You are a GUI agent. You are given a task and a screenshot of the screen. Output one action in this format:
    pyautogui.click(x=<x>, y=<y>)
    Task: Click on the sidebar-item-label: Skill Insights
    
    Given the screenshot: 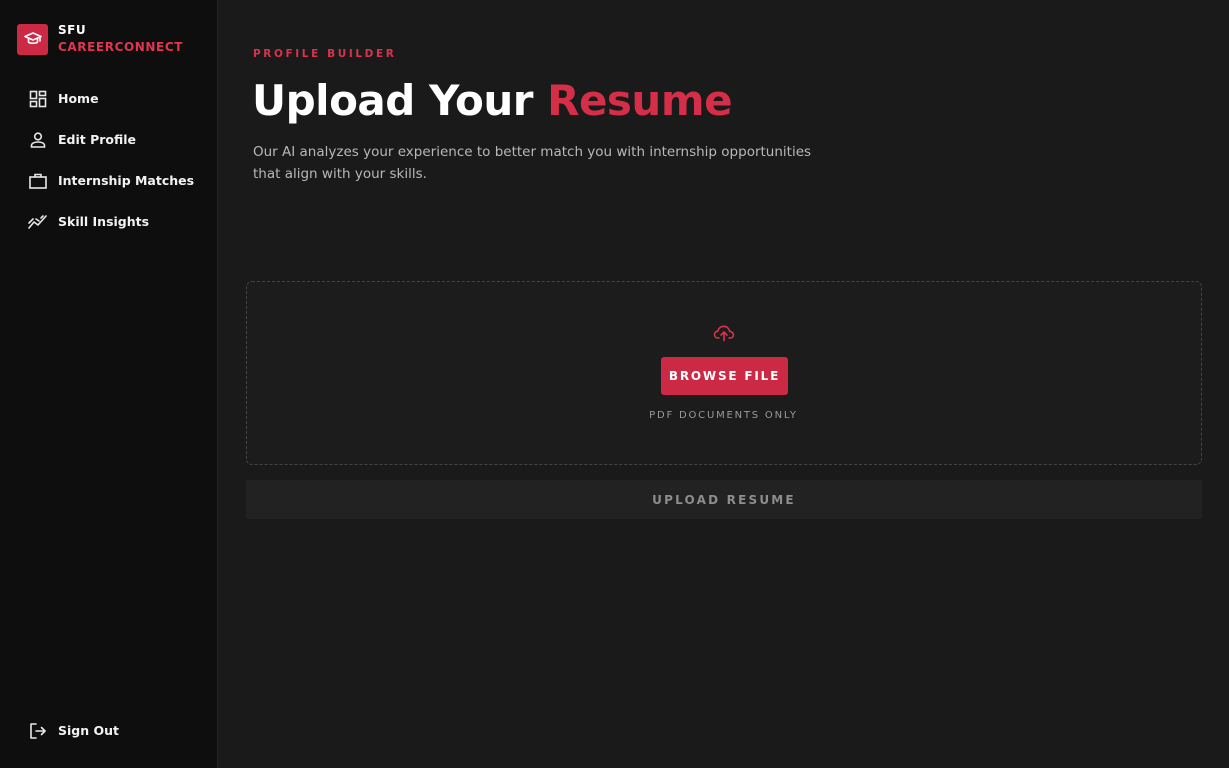 What is the action you would take?
    pyautogui.click(x=104, y=221)
    